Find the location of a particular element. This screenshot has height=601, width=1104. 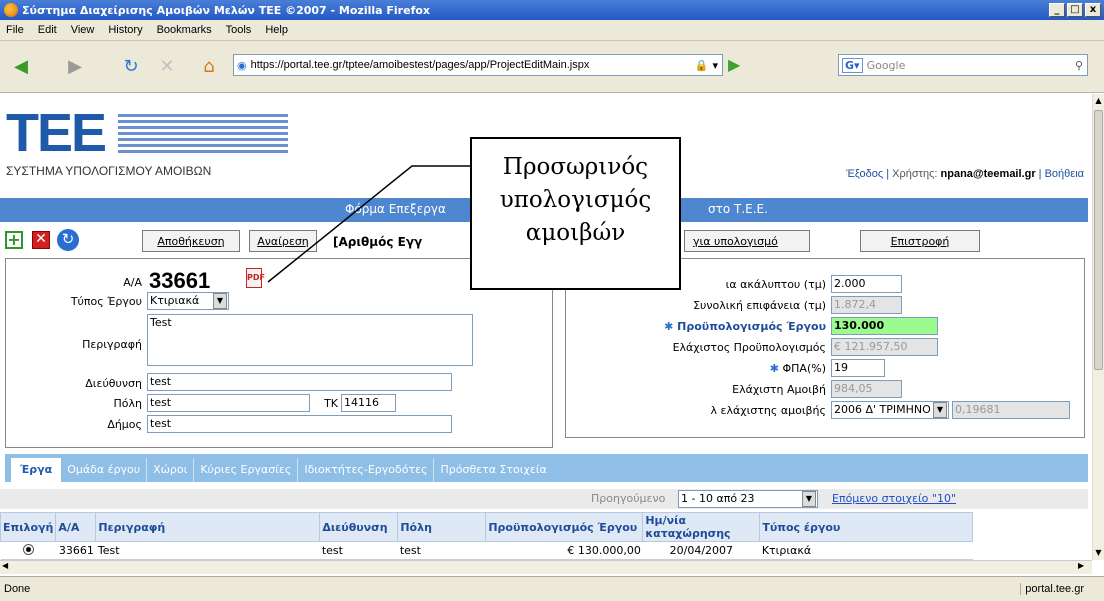

callout-line-3: αμοιβών is located at coordinates (575, 233).